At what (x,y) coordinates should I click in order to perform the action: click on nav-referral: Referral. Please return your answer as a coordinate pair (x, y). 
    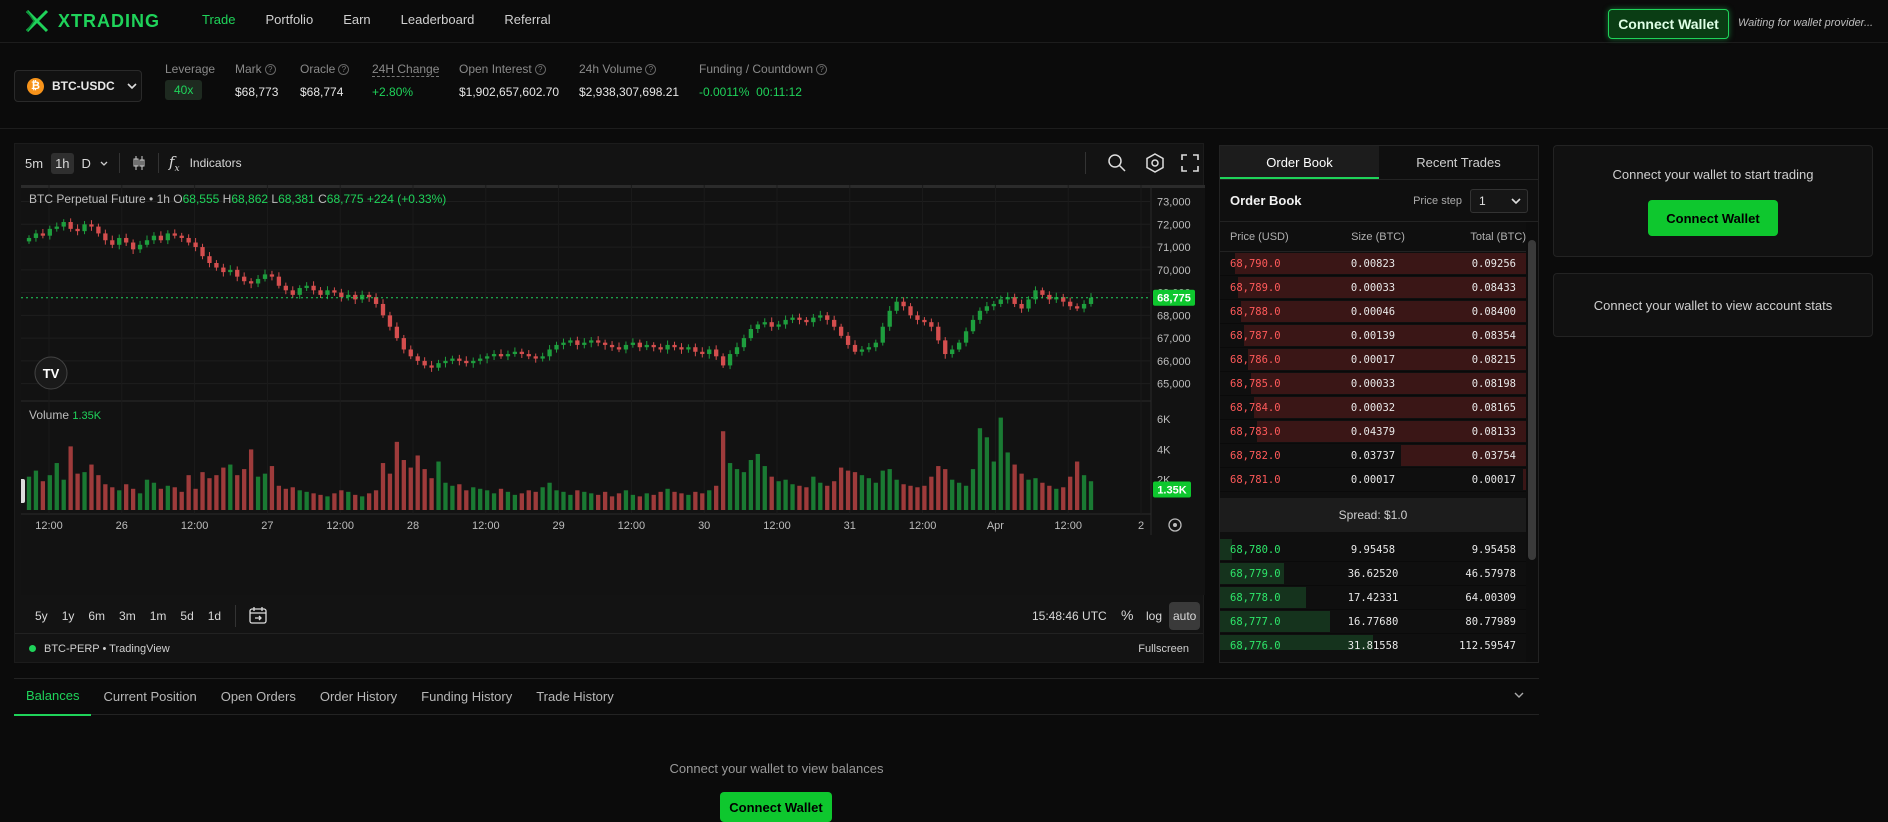
    Looking at the image, I should click on (527, 19).